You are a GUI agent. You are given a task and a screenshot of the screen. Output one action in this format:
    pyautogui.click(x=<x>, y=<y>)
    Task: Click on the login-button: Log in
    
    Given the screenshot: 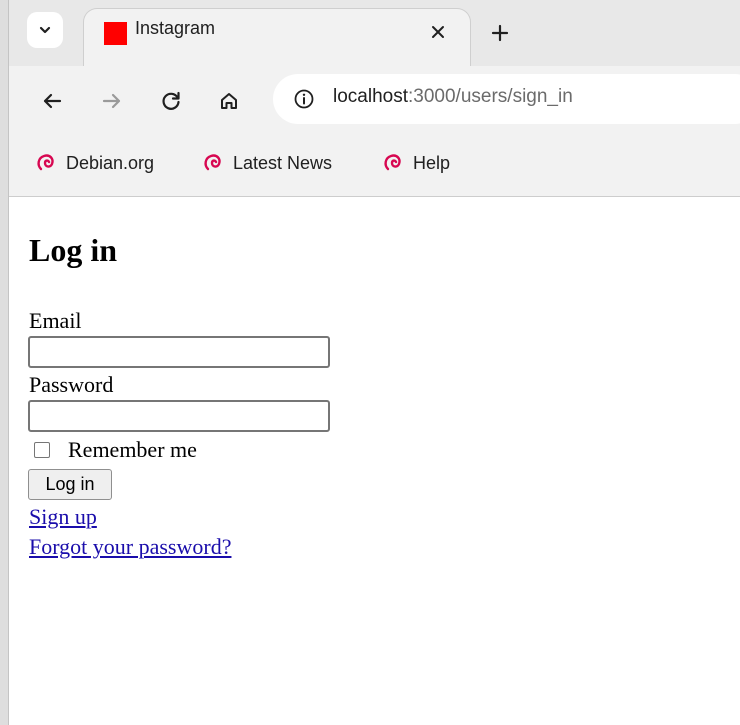 What is the action you would take?
    pyautogui.click(x=70, y=484)
    